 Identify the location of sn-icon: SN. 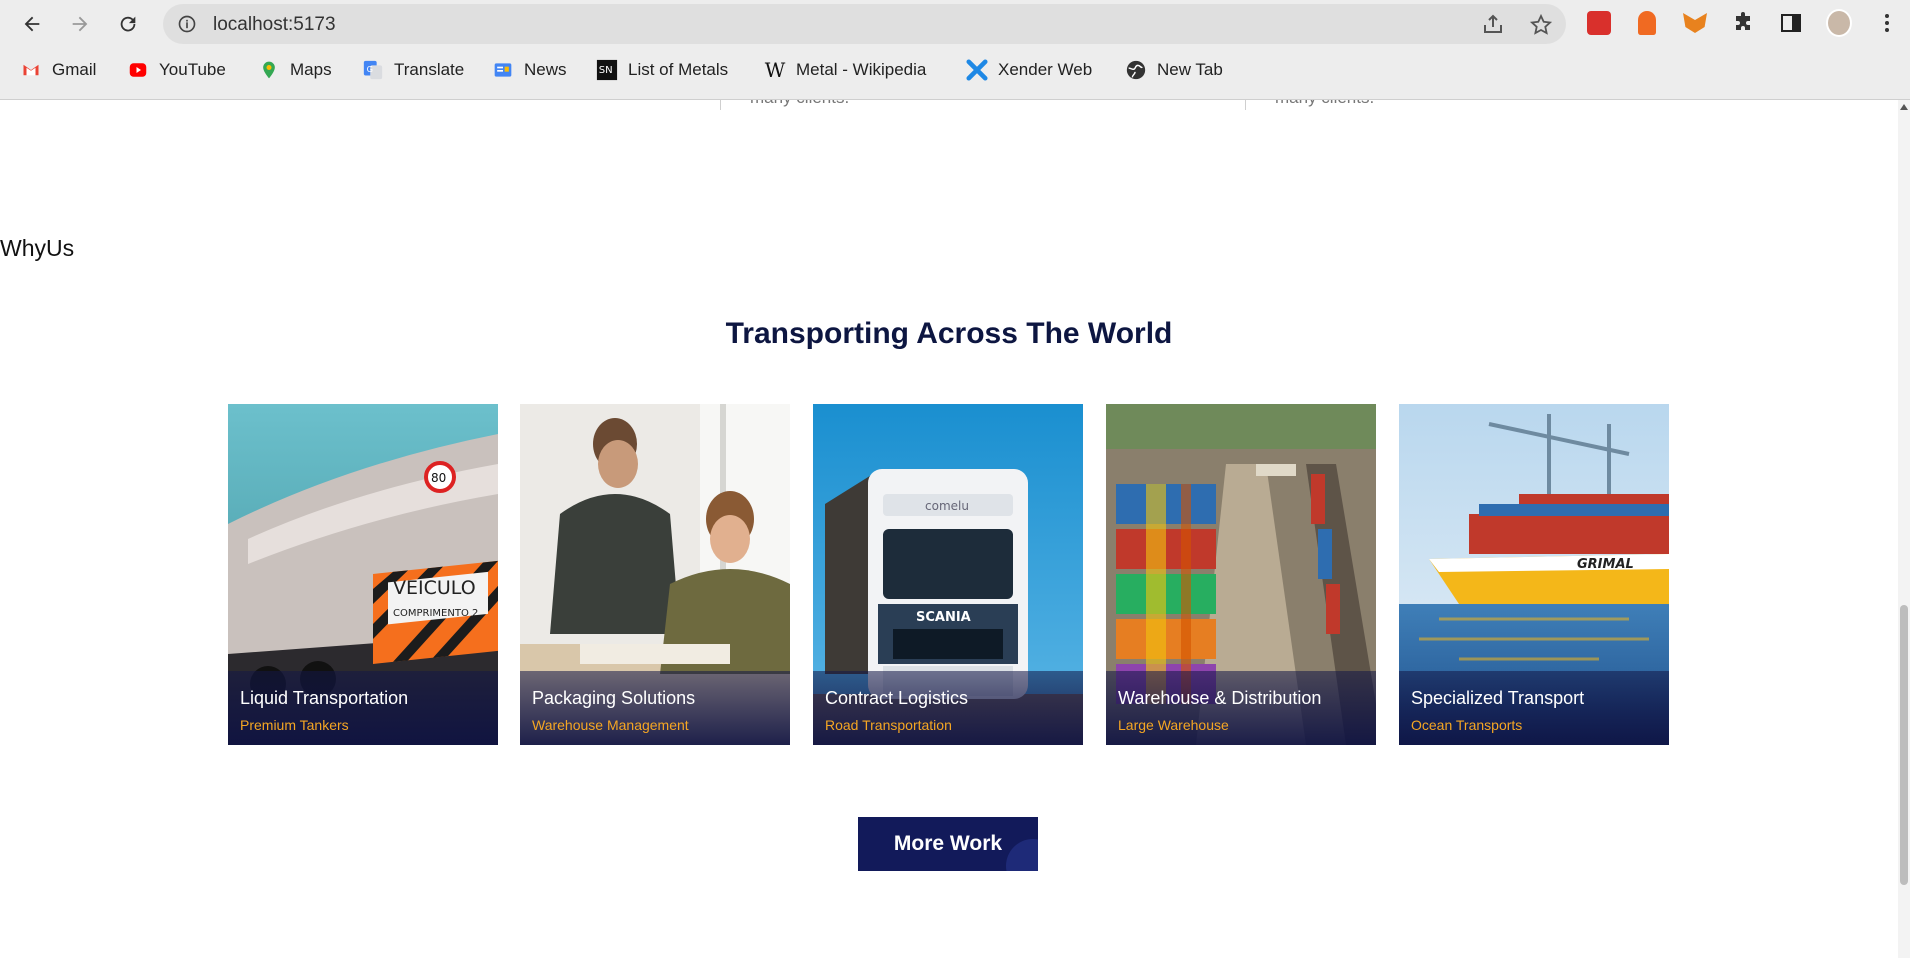
(607, 70).